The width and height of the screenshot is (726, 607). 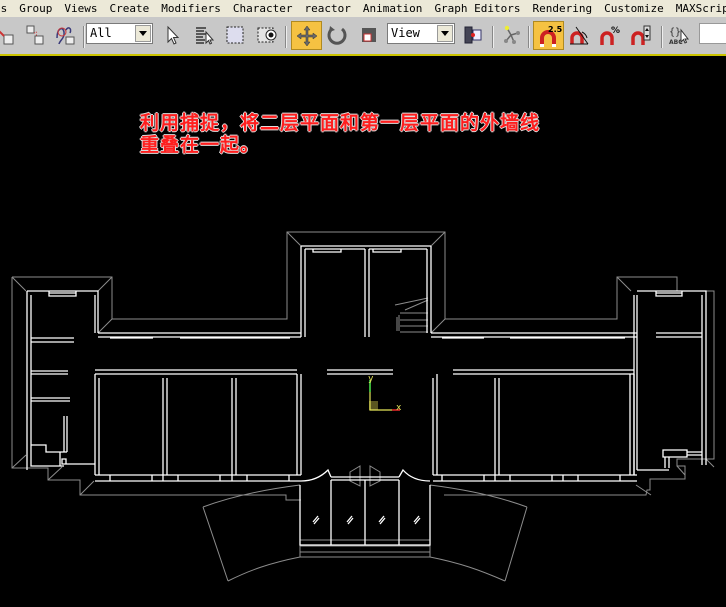 I want to click on north-corridor-wall-right, so click(x=534, y=335).